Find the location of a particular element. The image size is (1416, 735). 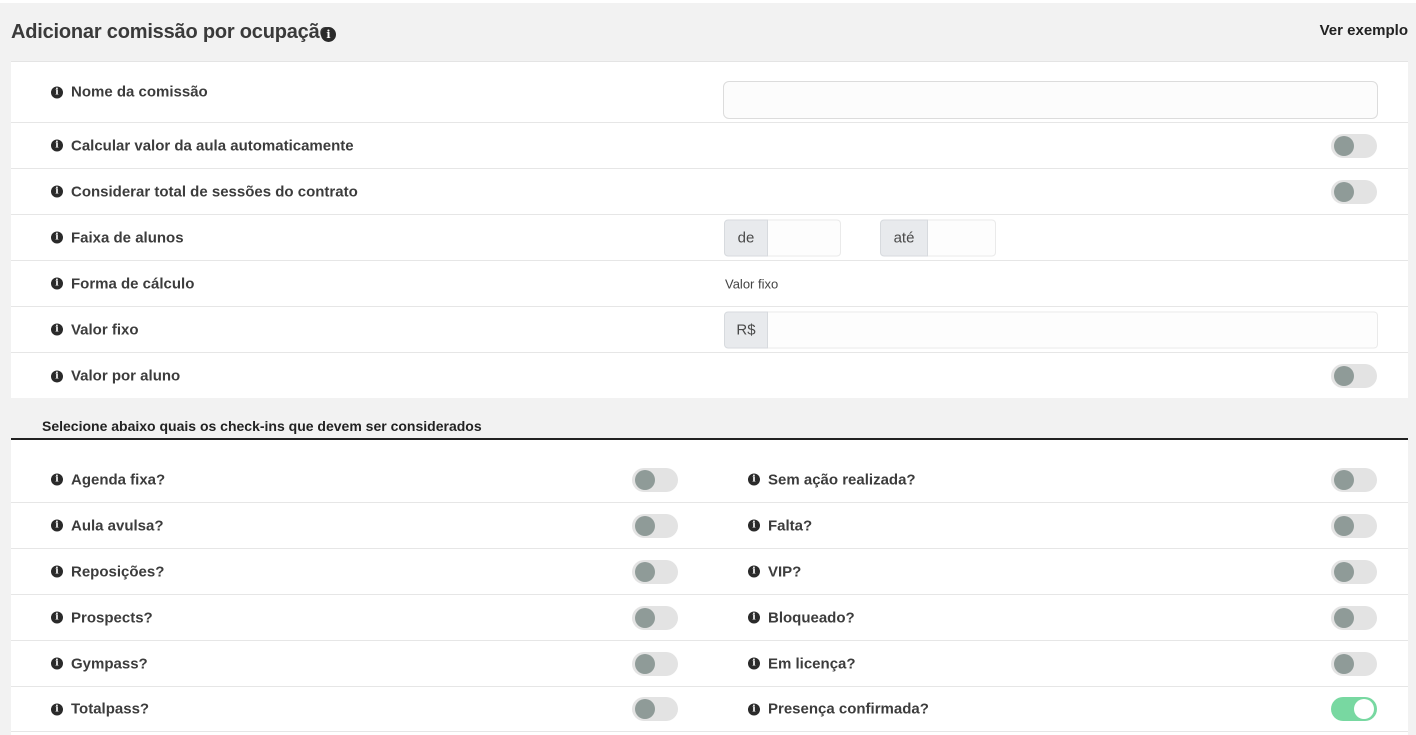

checkin-label-left: i Aula avulsa? is located at coordinates (107, 525).